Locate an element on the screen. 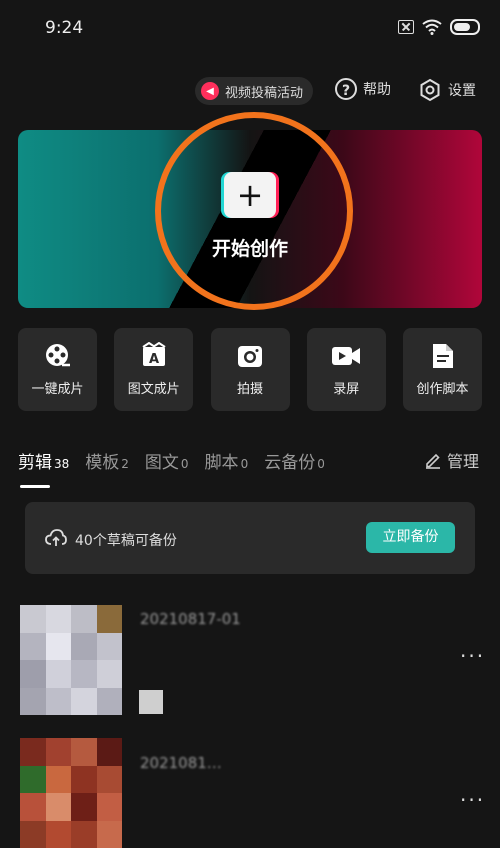 The width and height of the screenshot is (500, 848). video-submission-promo-button: ◀ 视频投稿活动 is located at coordinates (254, 91).